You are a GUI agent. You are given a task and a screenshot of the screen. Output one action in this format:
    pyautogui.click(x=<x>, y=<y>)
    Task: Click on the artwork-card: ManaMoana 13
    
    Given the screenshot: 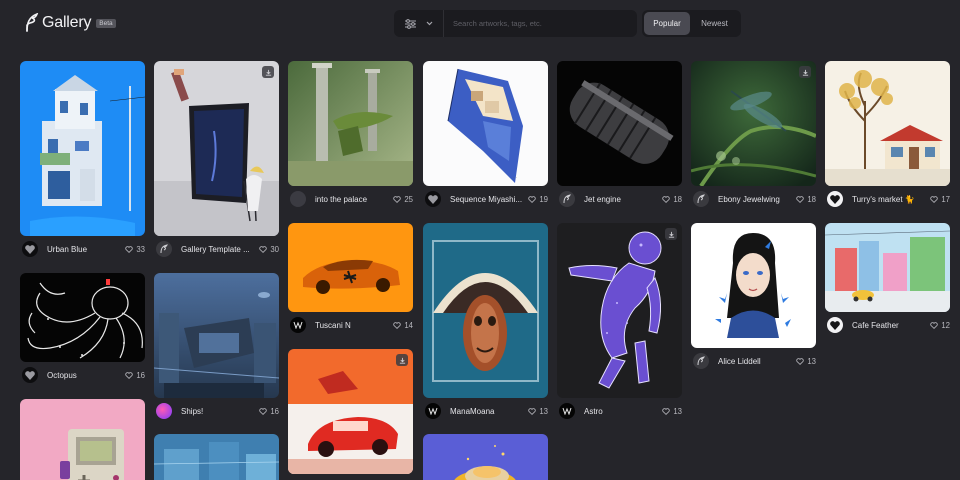 What is the action you would take?
    pyautogui.click(x=485, y=321)
    